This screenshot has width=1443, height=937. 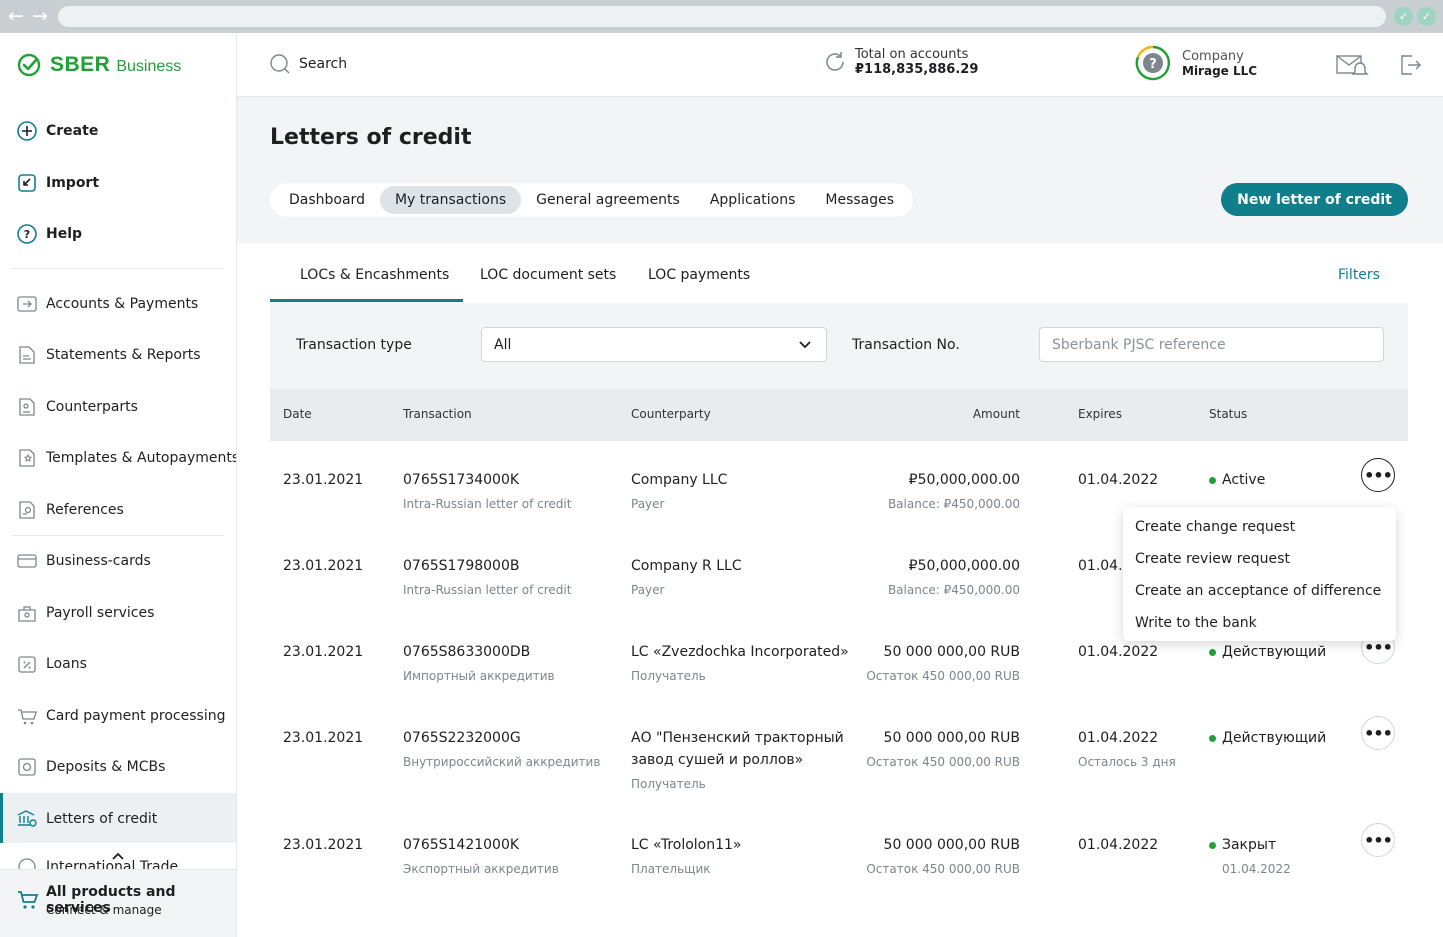 What do you see at coordinates (487, 590) in the screenshot?
I see `row-transaction-type: Intra-Russian letter of credit` at bounding box center [487, 590].